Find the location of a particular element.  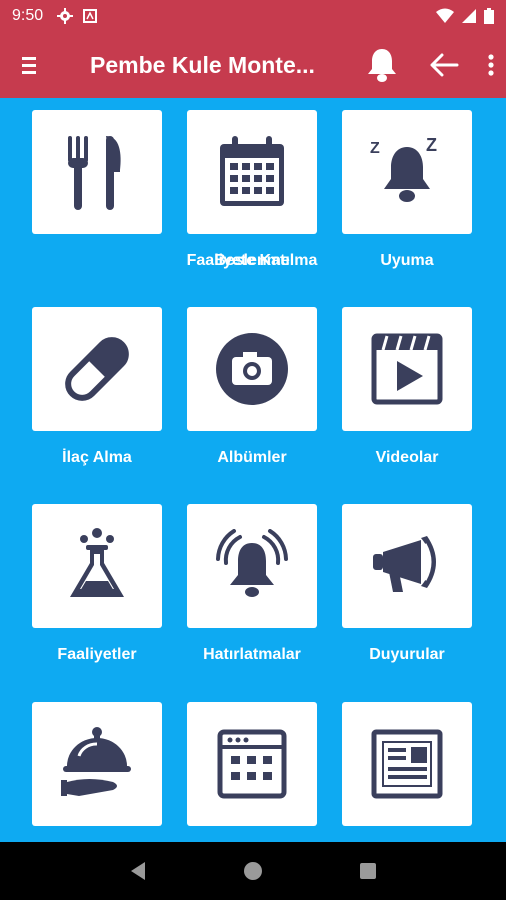

tile-beslenme is located at coordinates (97, 172).